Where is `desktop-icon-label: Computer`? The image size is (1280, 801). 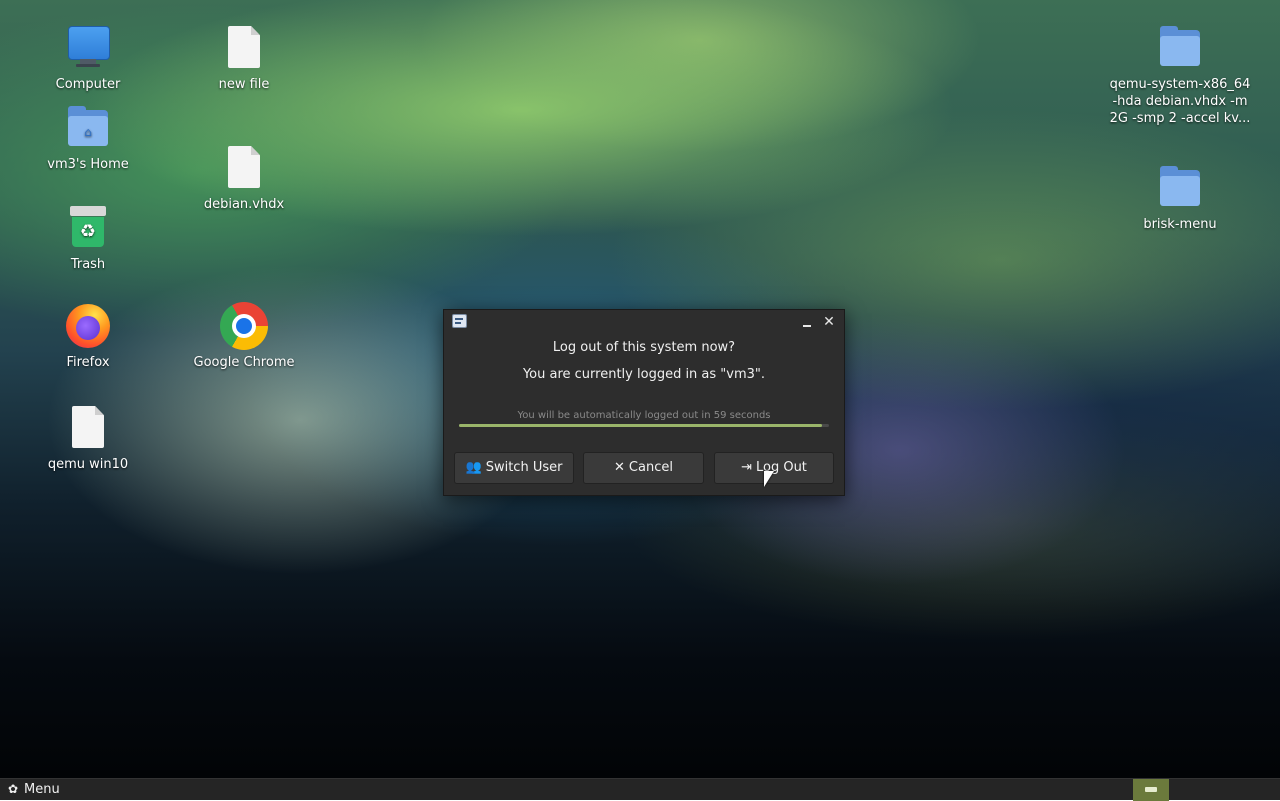
desktop-icon-label: Computer is located at coordinates (88, 84).